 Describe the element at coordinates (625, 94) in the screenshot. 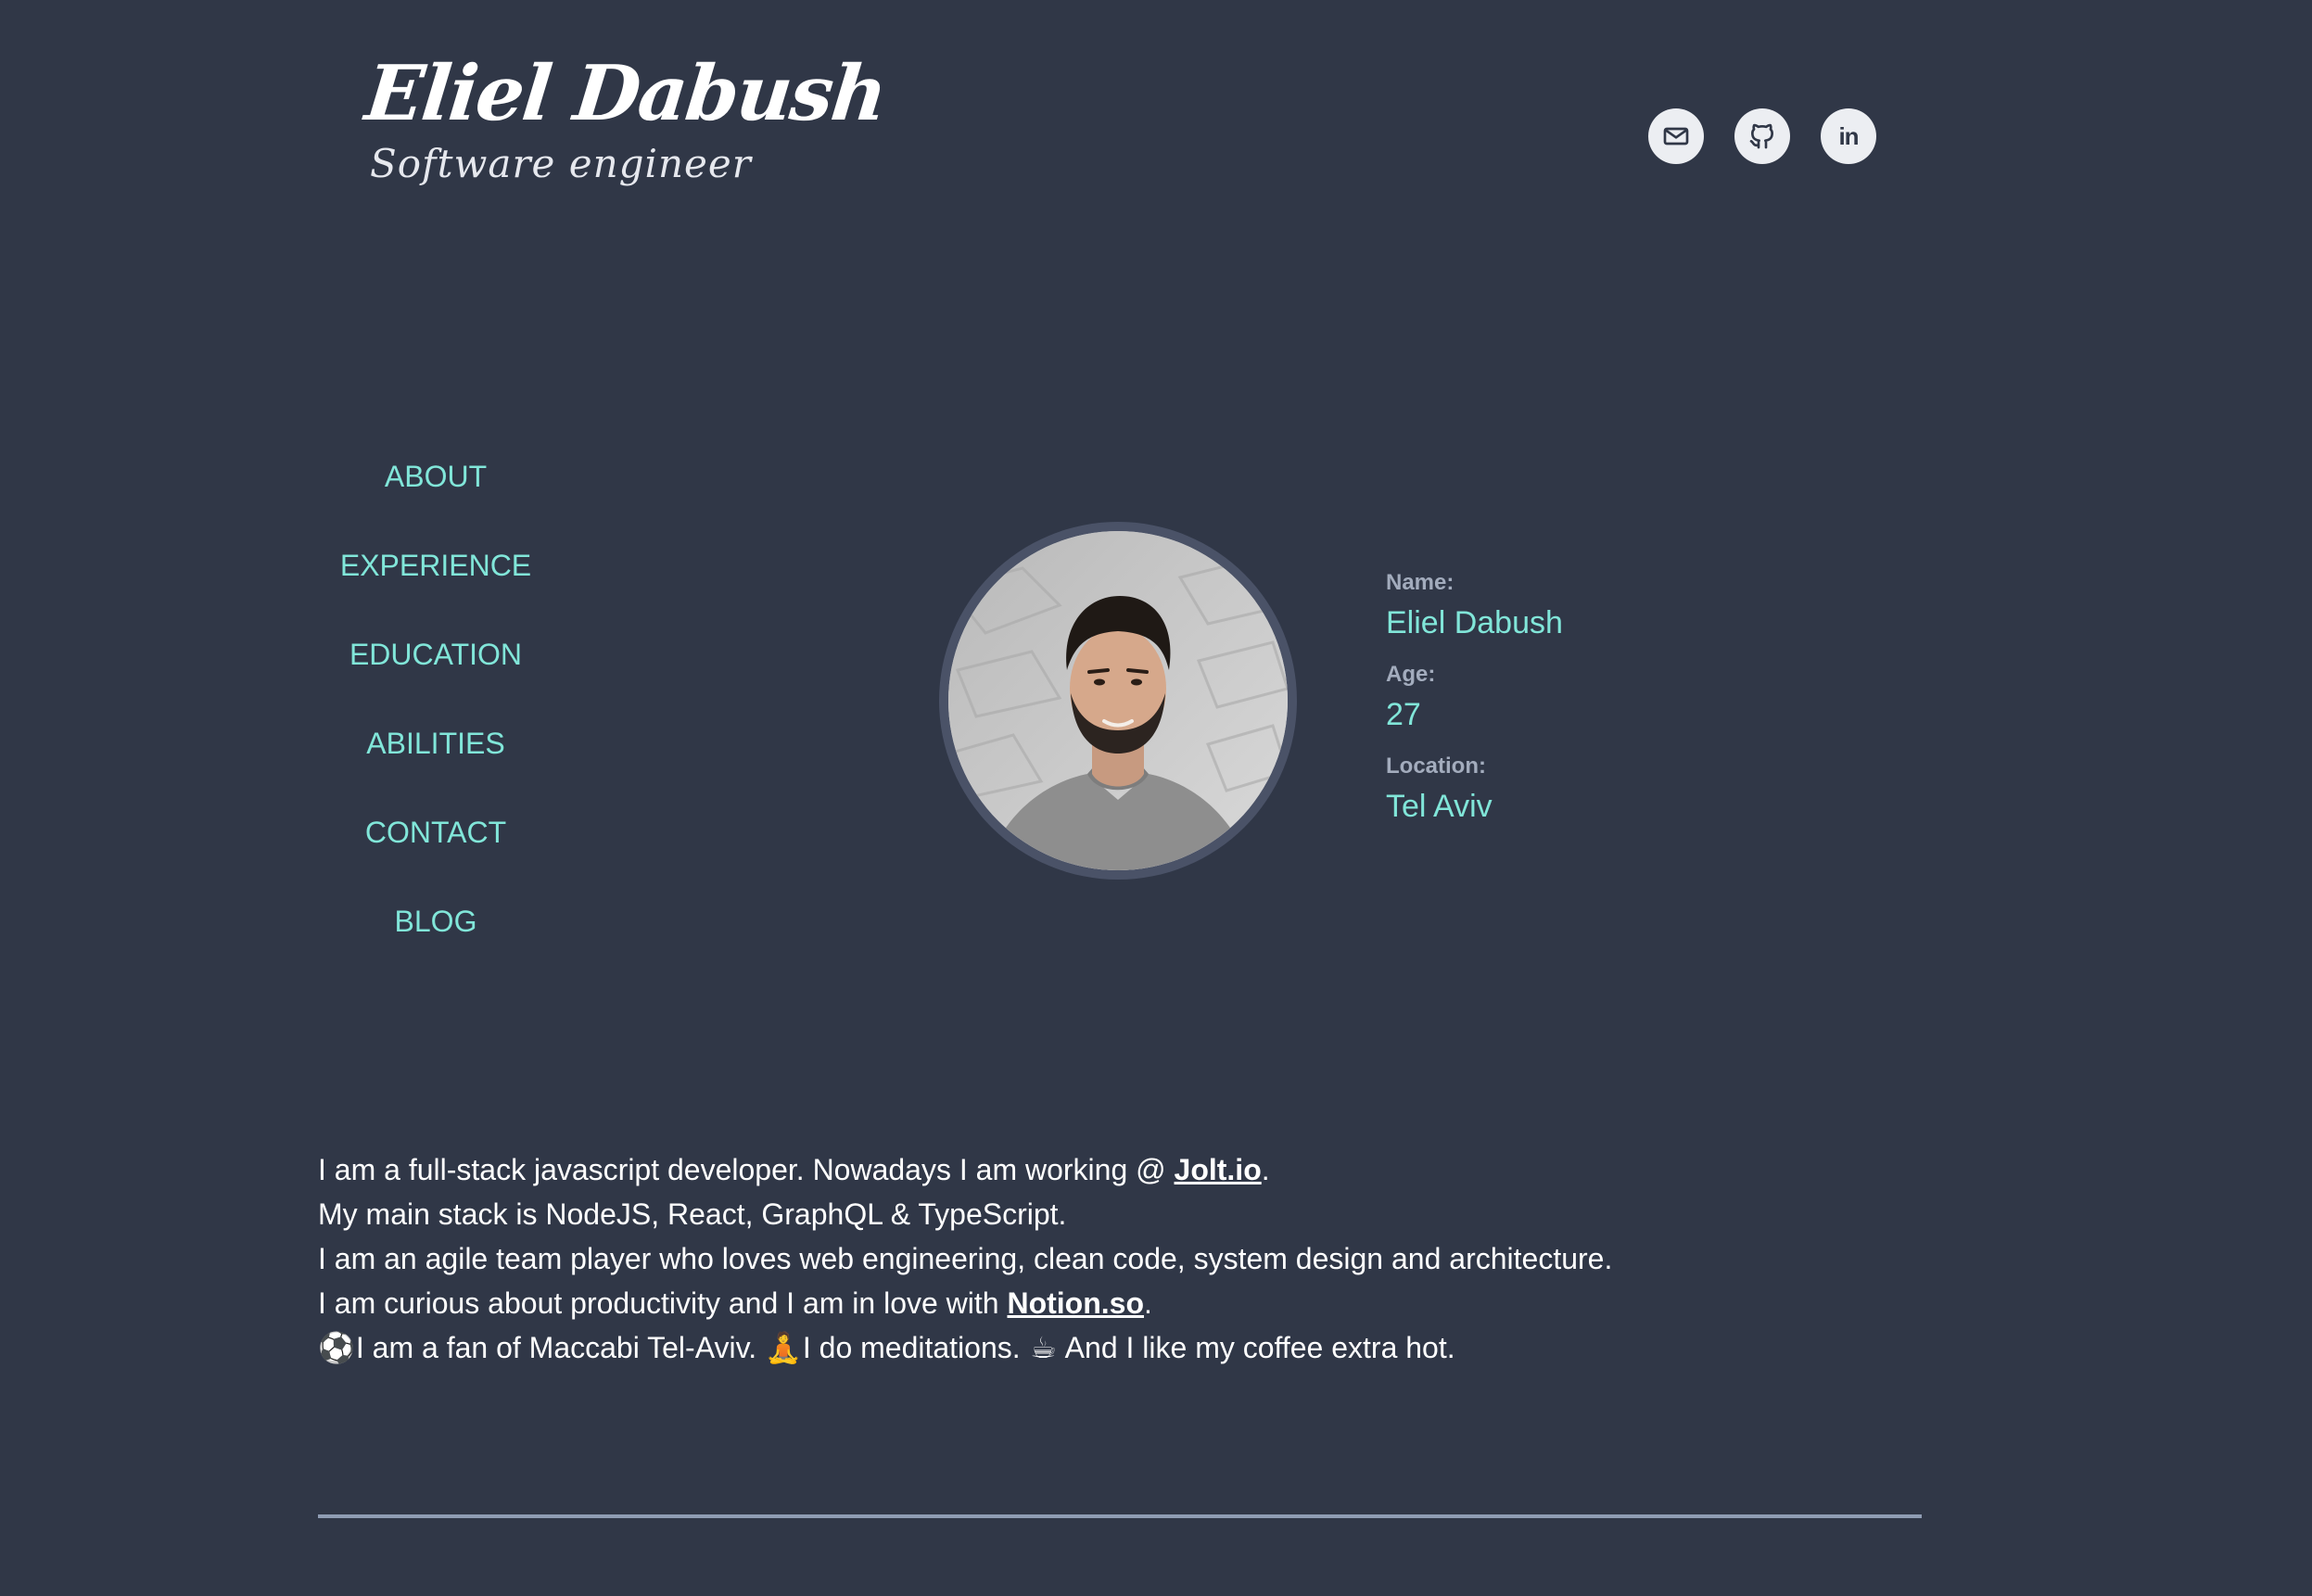

I see `brand-name: Eliel Dabush` at that location.